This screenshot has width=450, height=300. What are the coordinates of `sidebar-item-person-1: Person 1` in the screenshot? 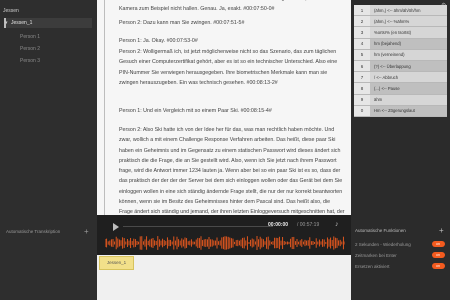 It's located at (30, 37).